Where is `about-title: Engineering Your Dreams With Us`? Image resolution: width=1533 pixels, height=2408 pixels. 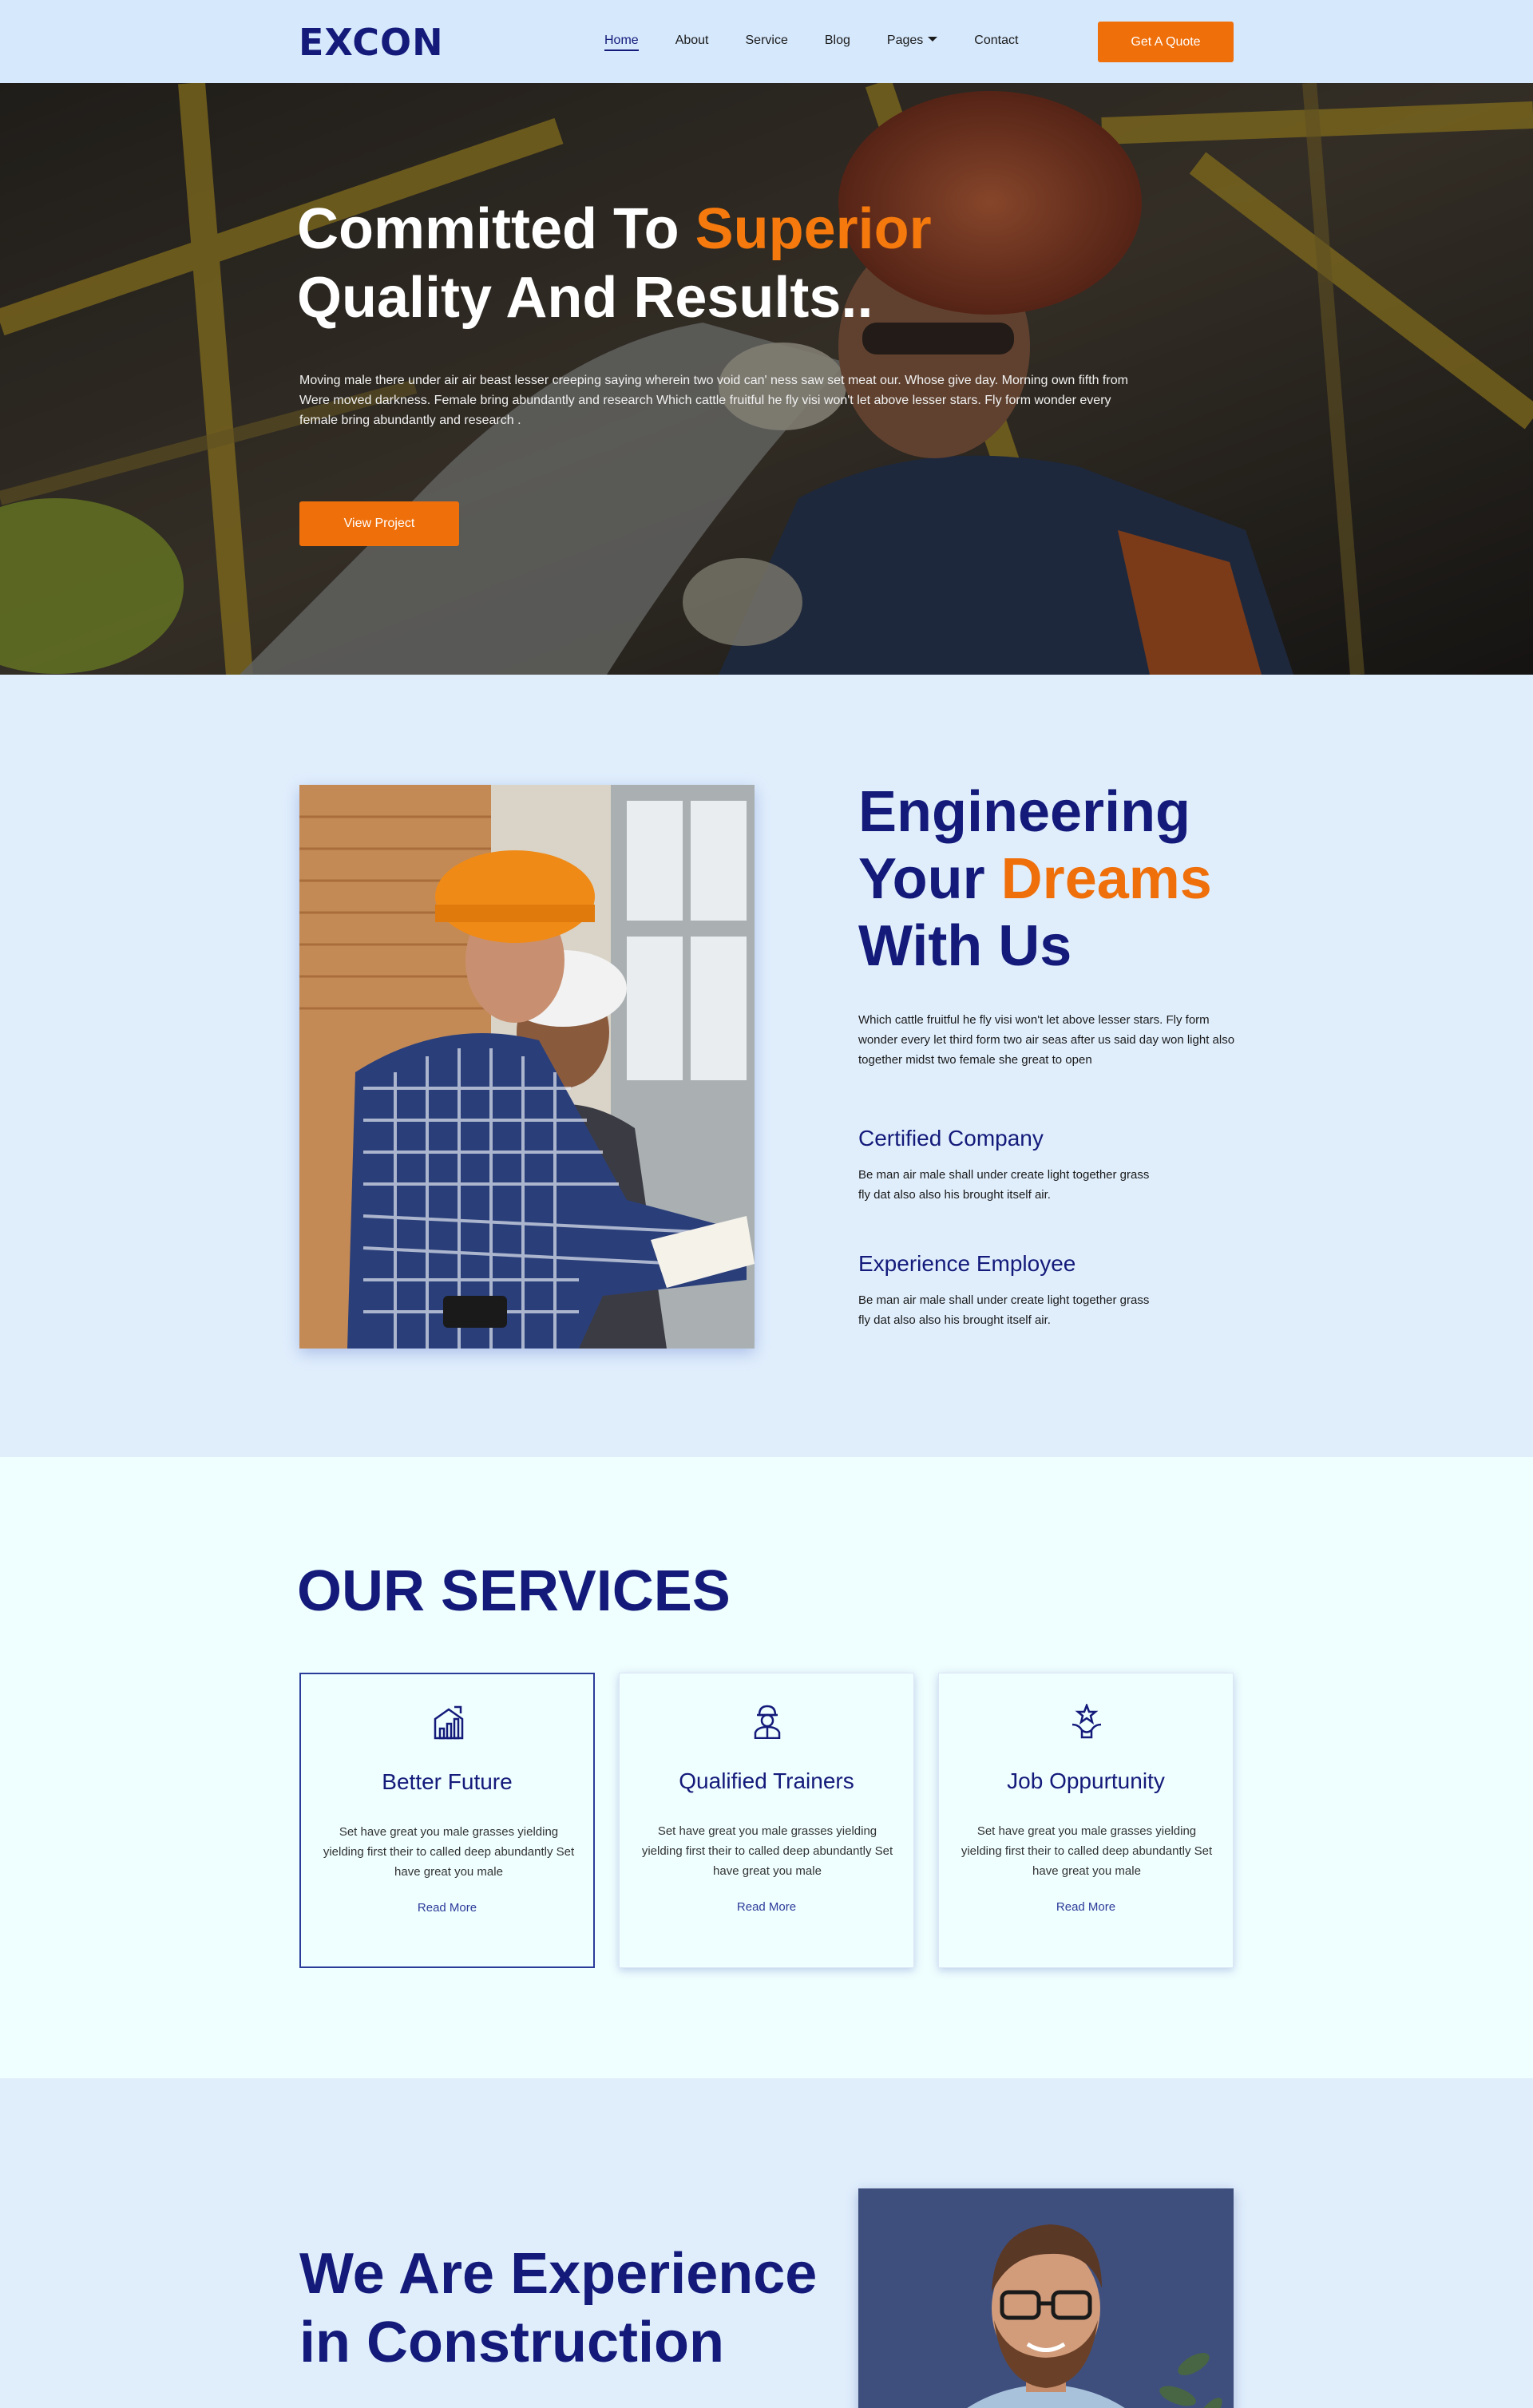 about-title: Engineering Your Dreams With Us is located at coordinates (1035, 879).